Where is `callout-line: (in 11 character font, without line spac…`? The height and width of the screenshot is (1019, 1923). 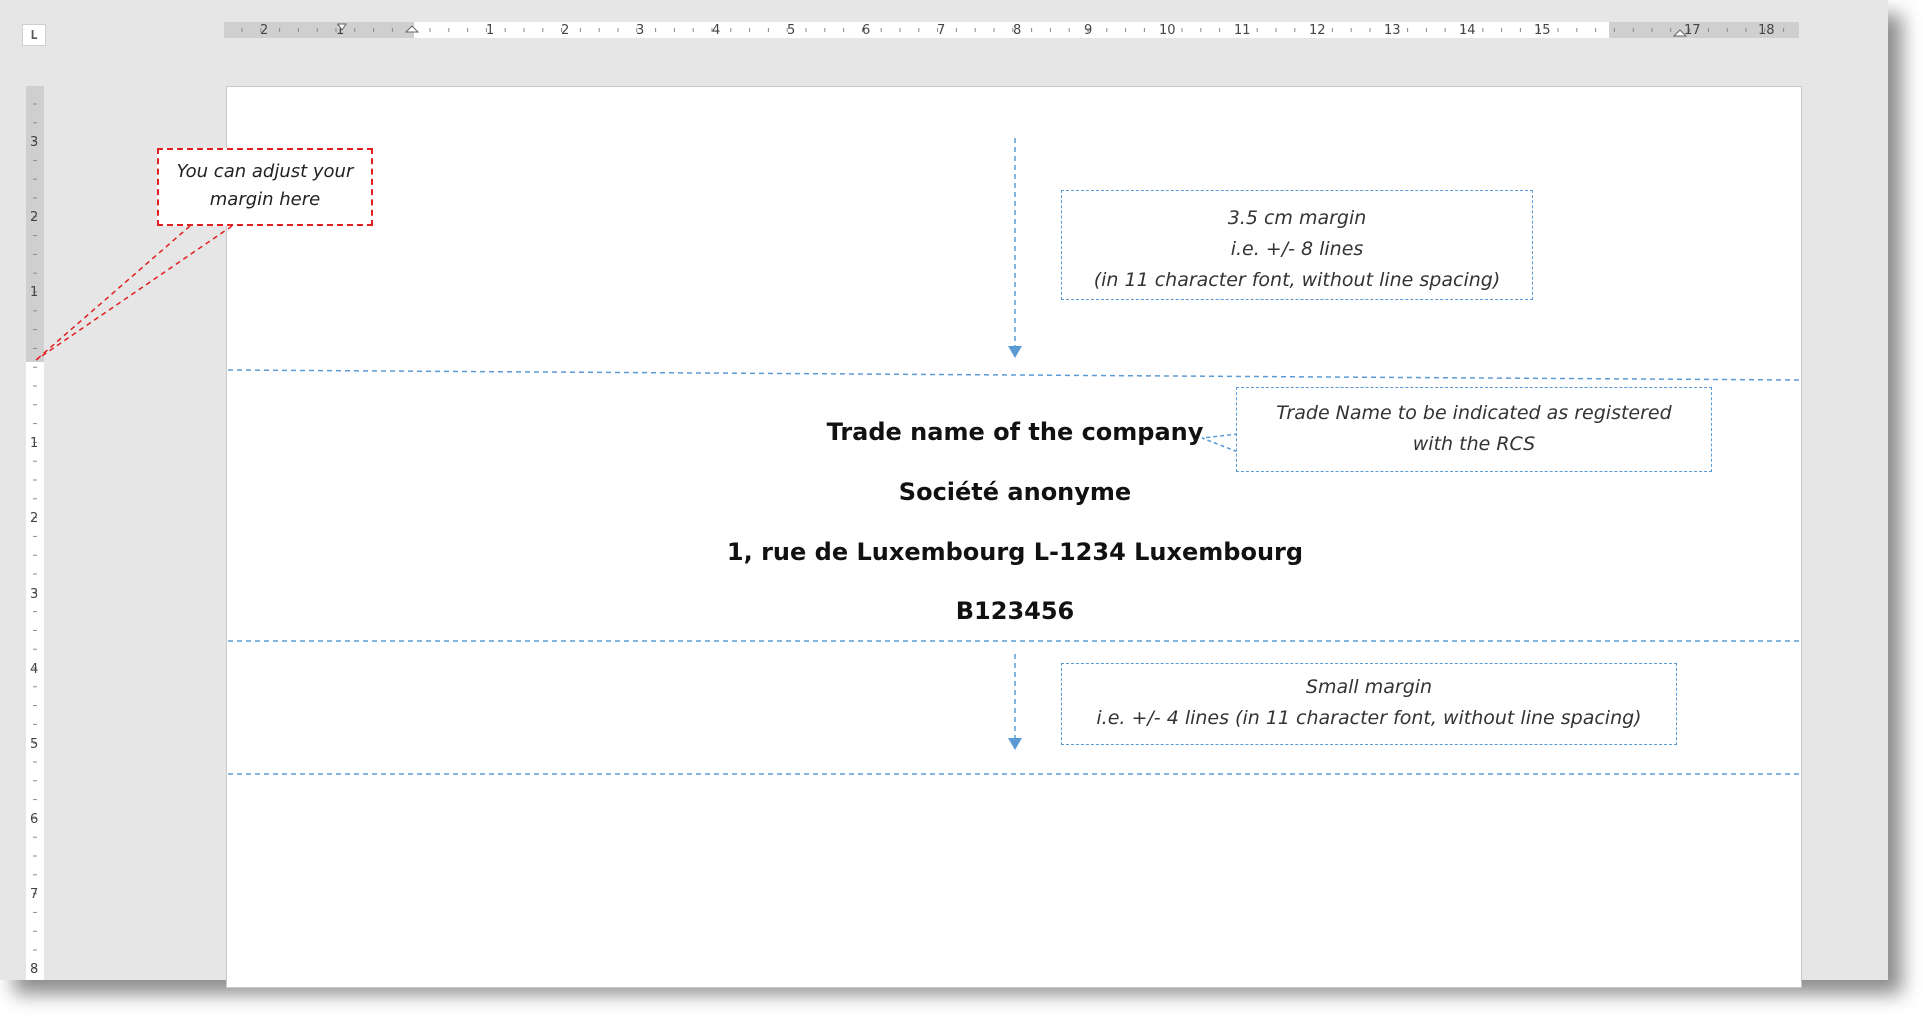
callout-line: (in 11 character font, without line spac… is located at coordinates (1297, 280).